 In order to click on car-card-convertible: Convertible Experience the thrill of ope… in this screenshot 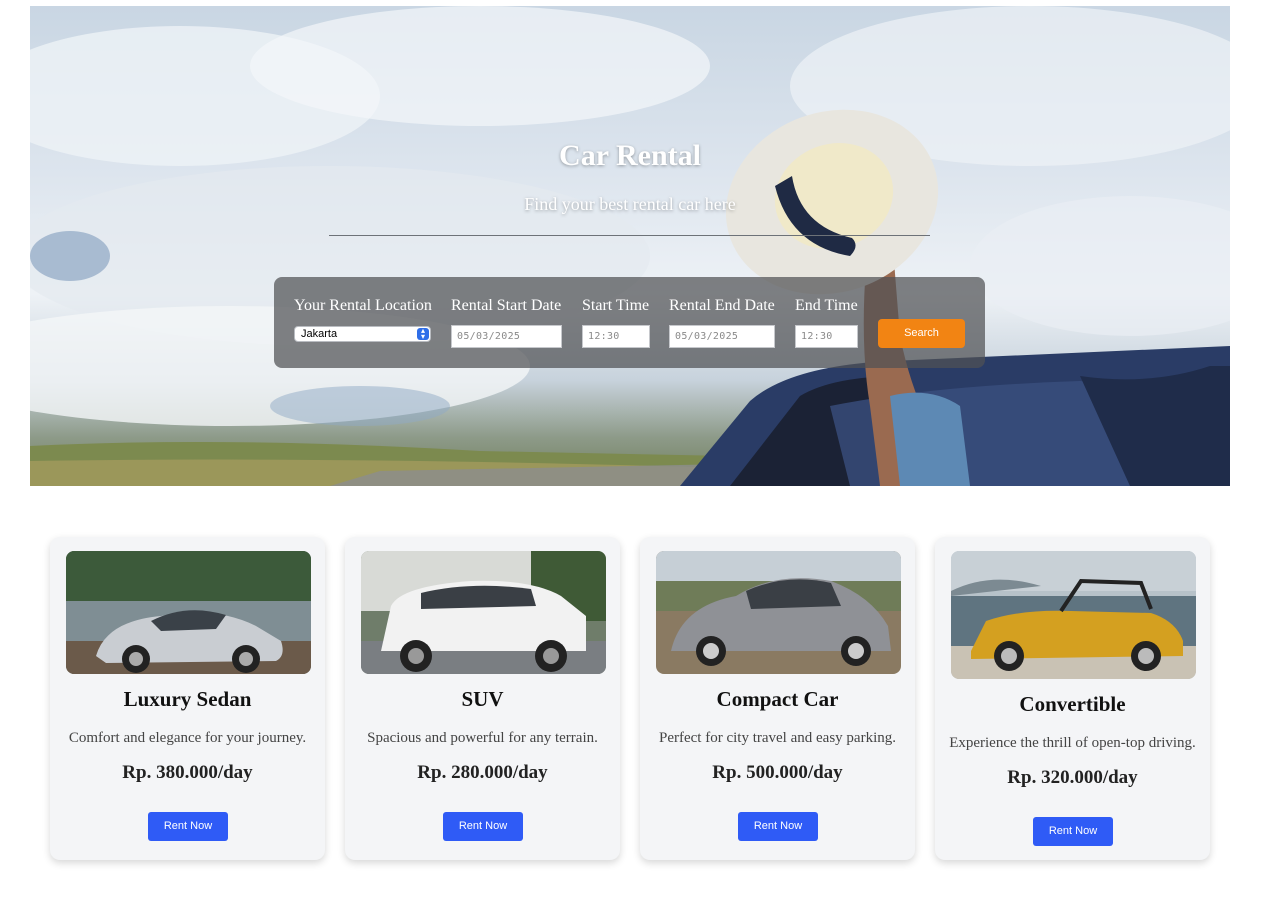, I will do `click(1072, 698)`.